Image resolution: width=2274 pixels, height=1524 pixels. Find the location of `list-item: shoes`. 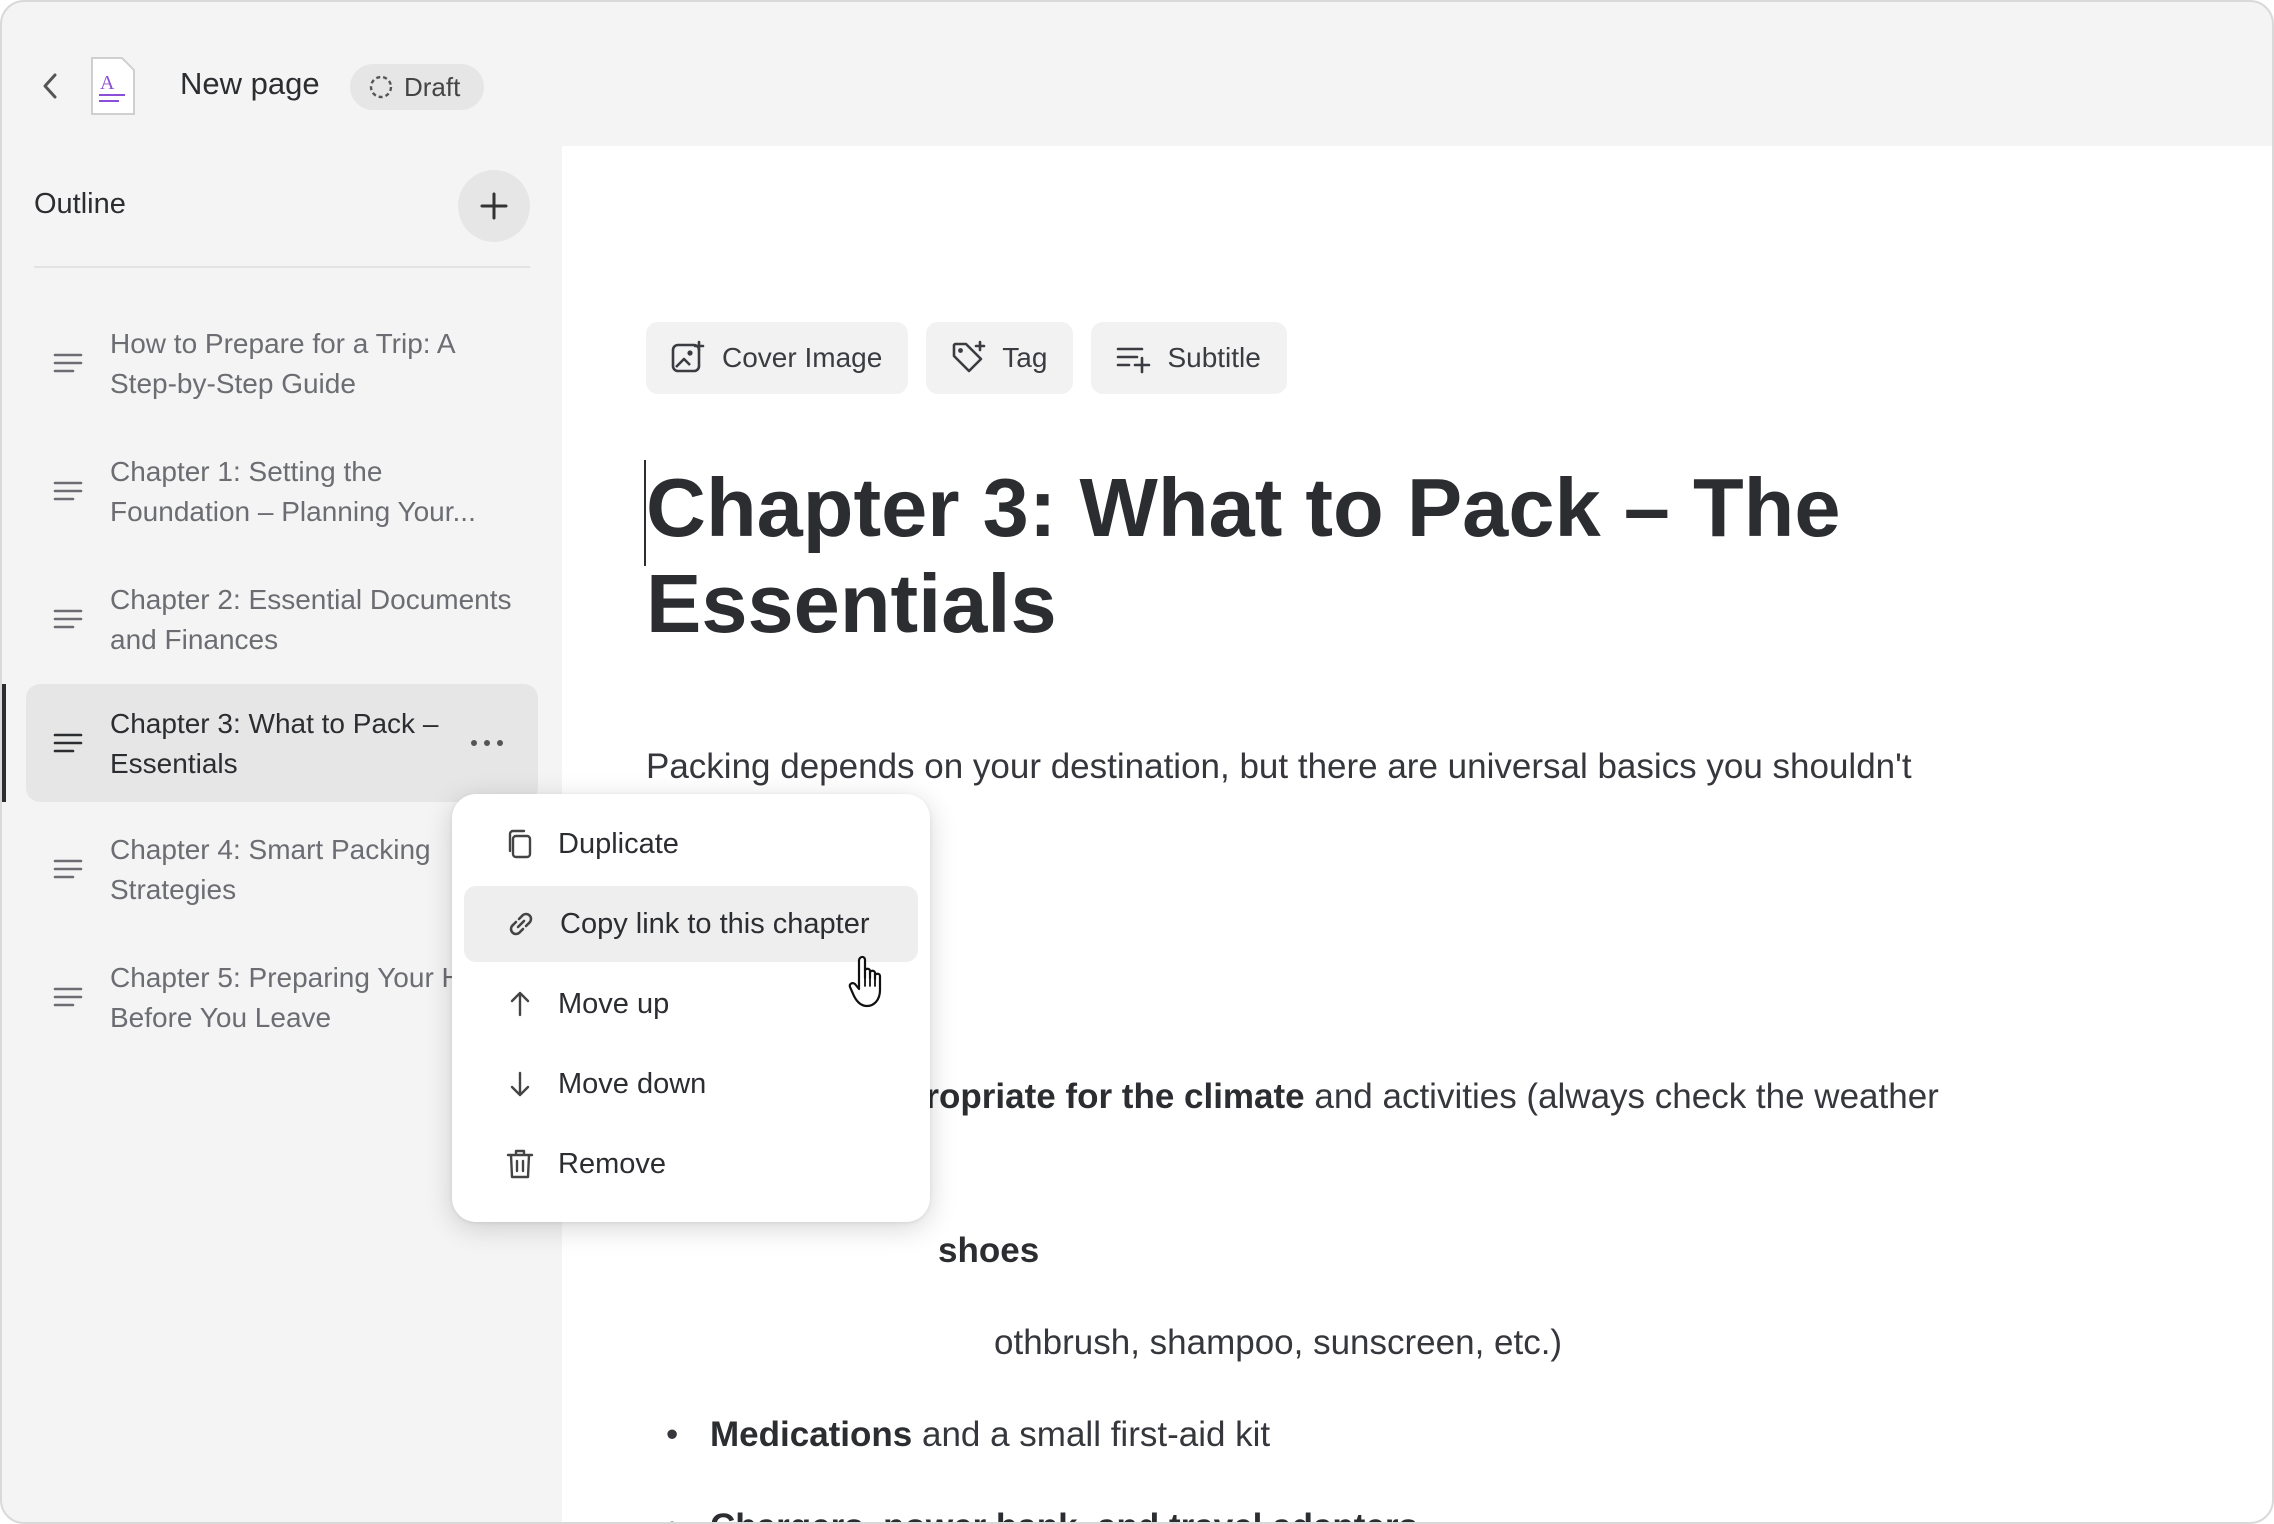

list-item: shoes is located at coordinates (842, 1251).